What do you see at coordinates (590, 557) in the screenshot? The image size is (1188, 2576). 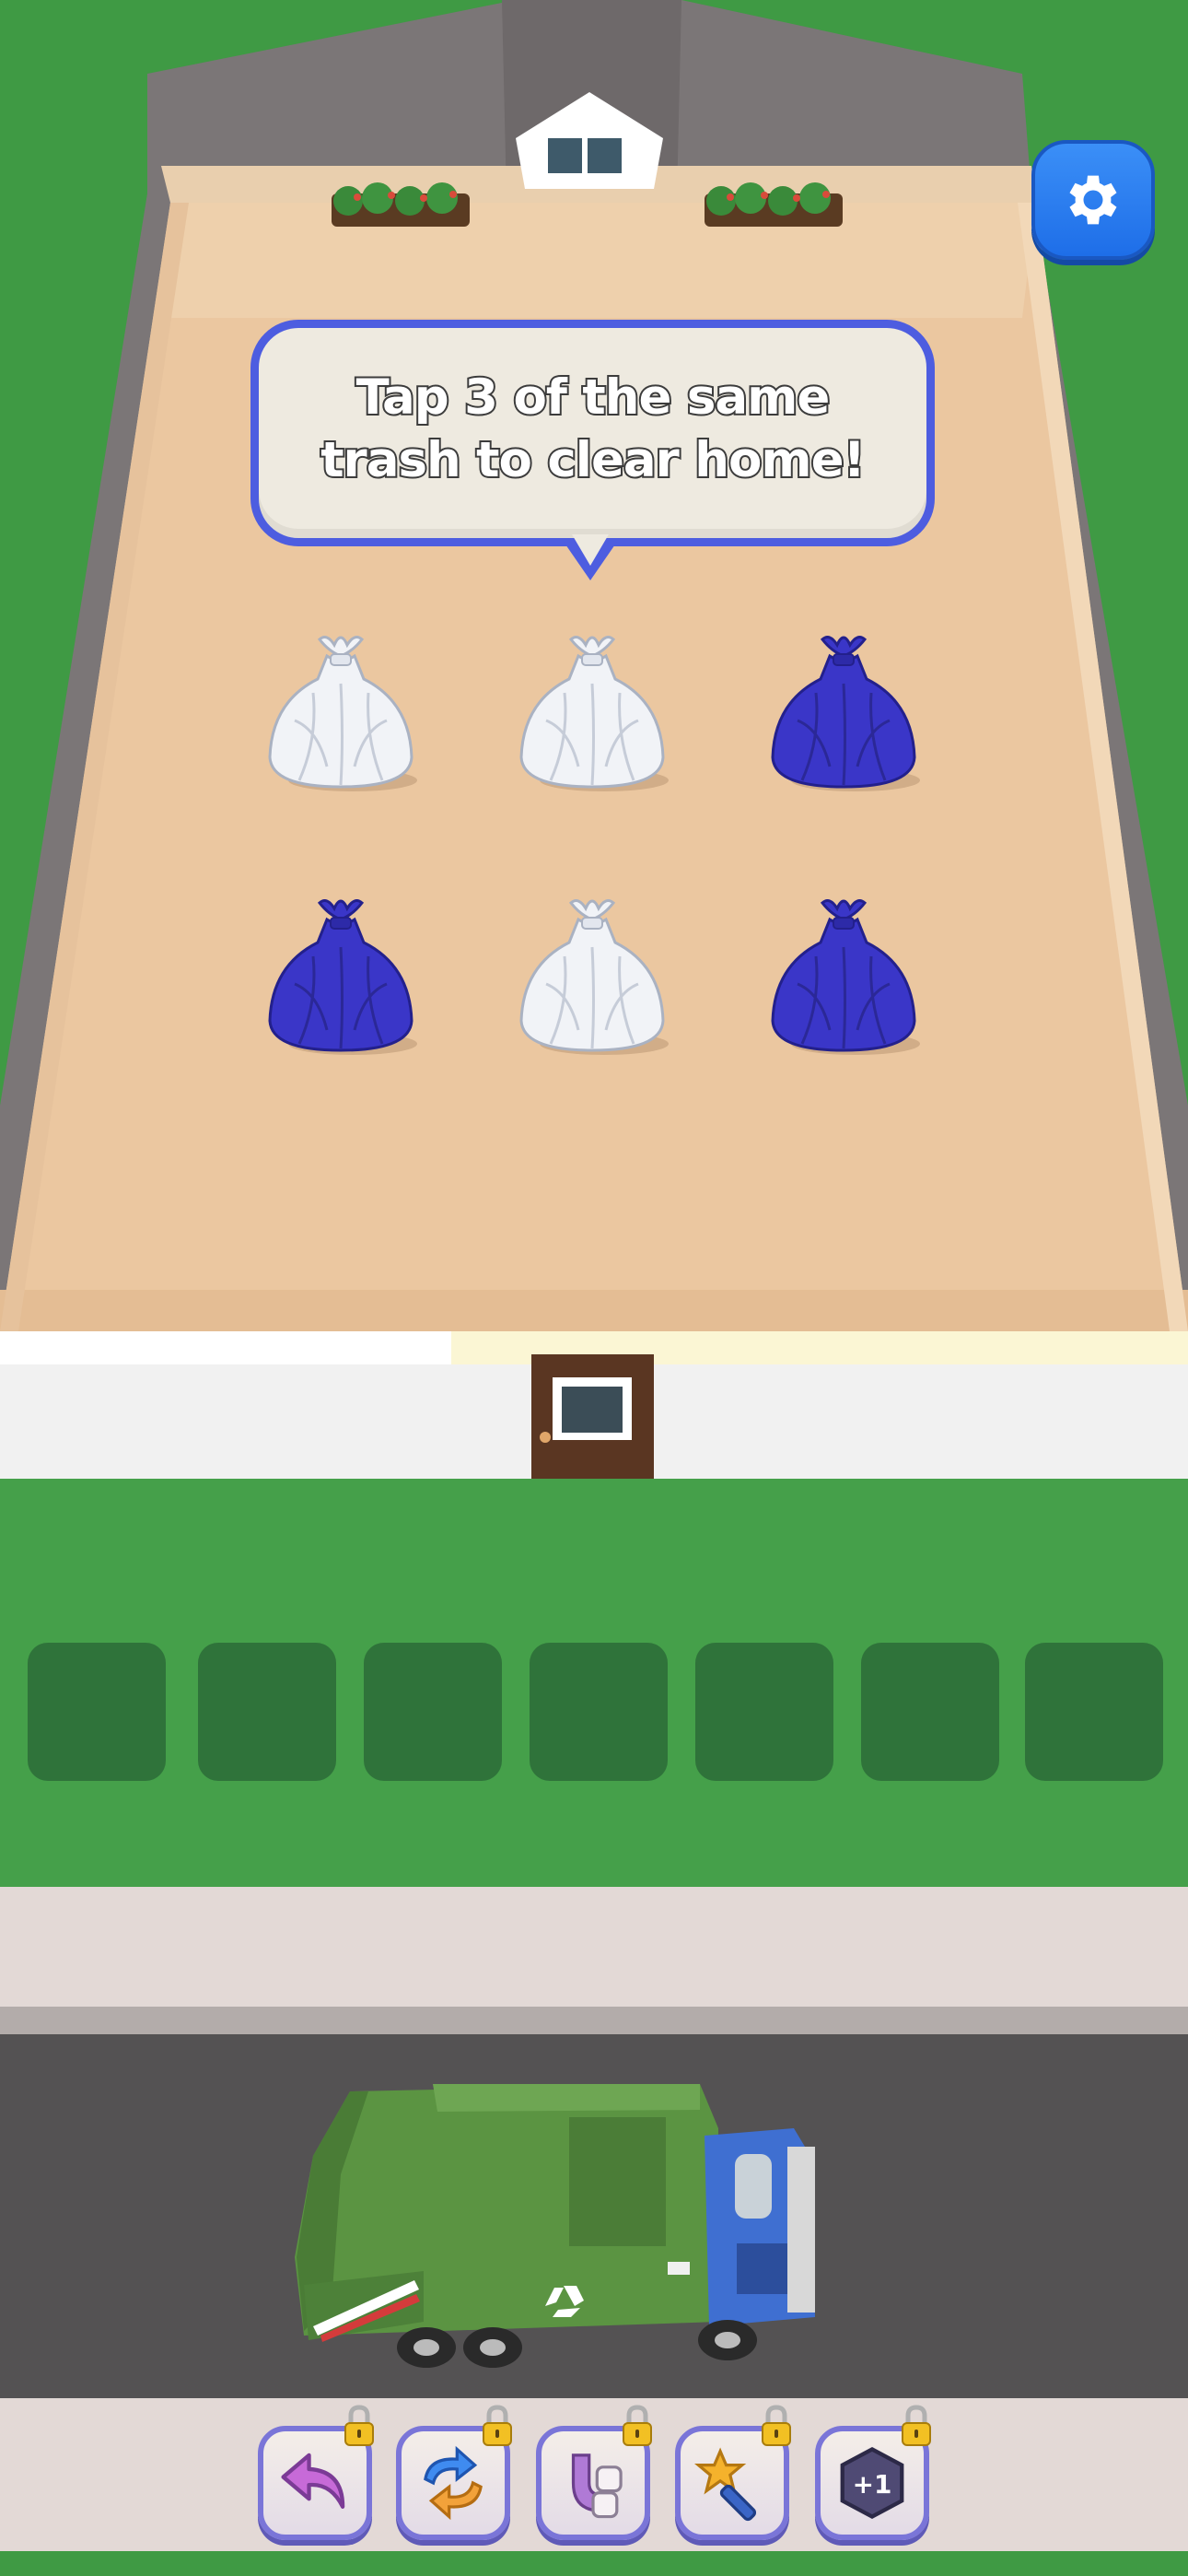 I see `bubble-tail` at bounding box center [590, 557].